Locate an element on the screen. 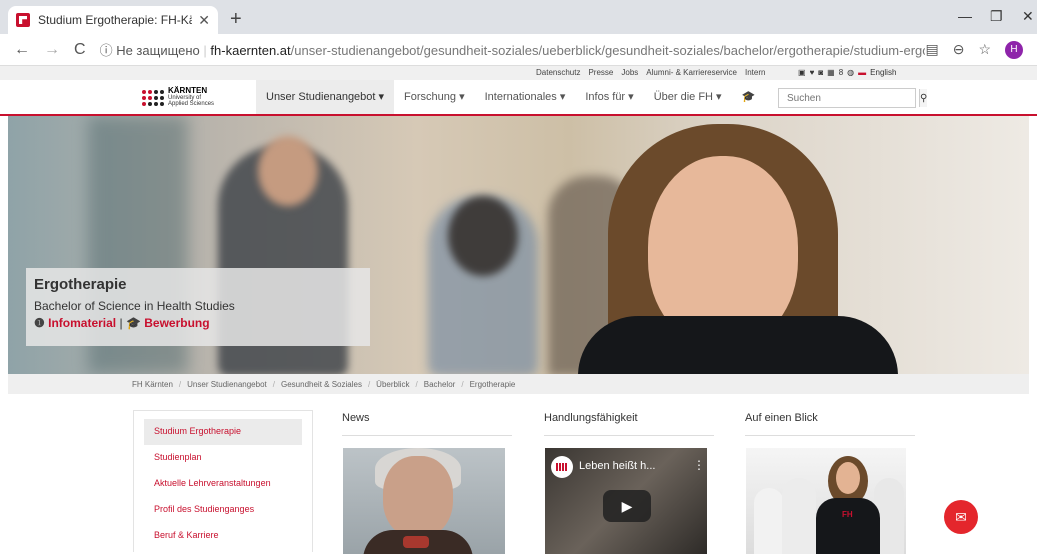  sidebar-item-studium: Studium Ergotherapie is located at coordinates (223, 432).